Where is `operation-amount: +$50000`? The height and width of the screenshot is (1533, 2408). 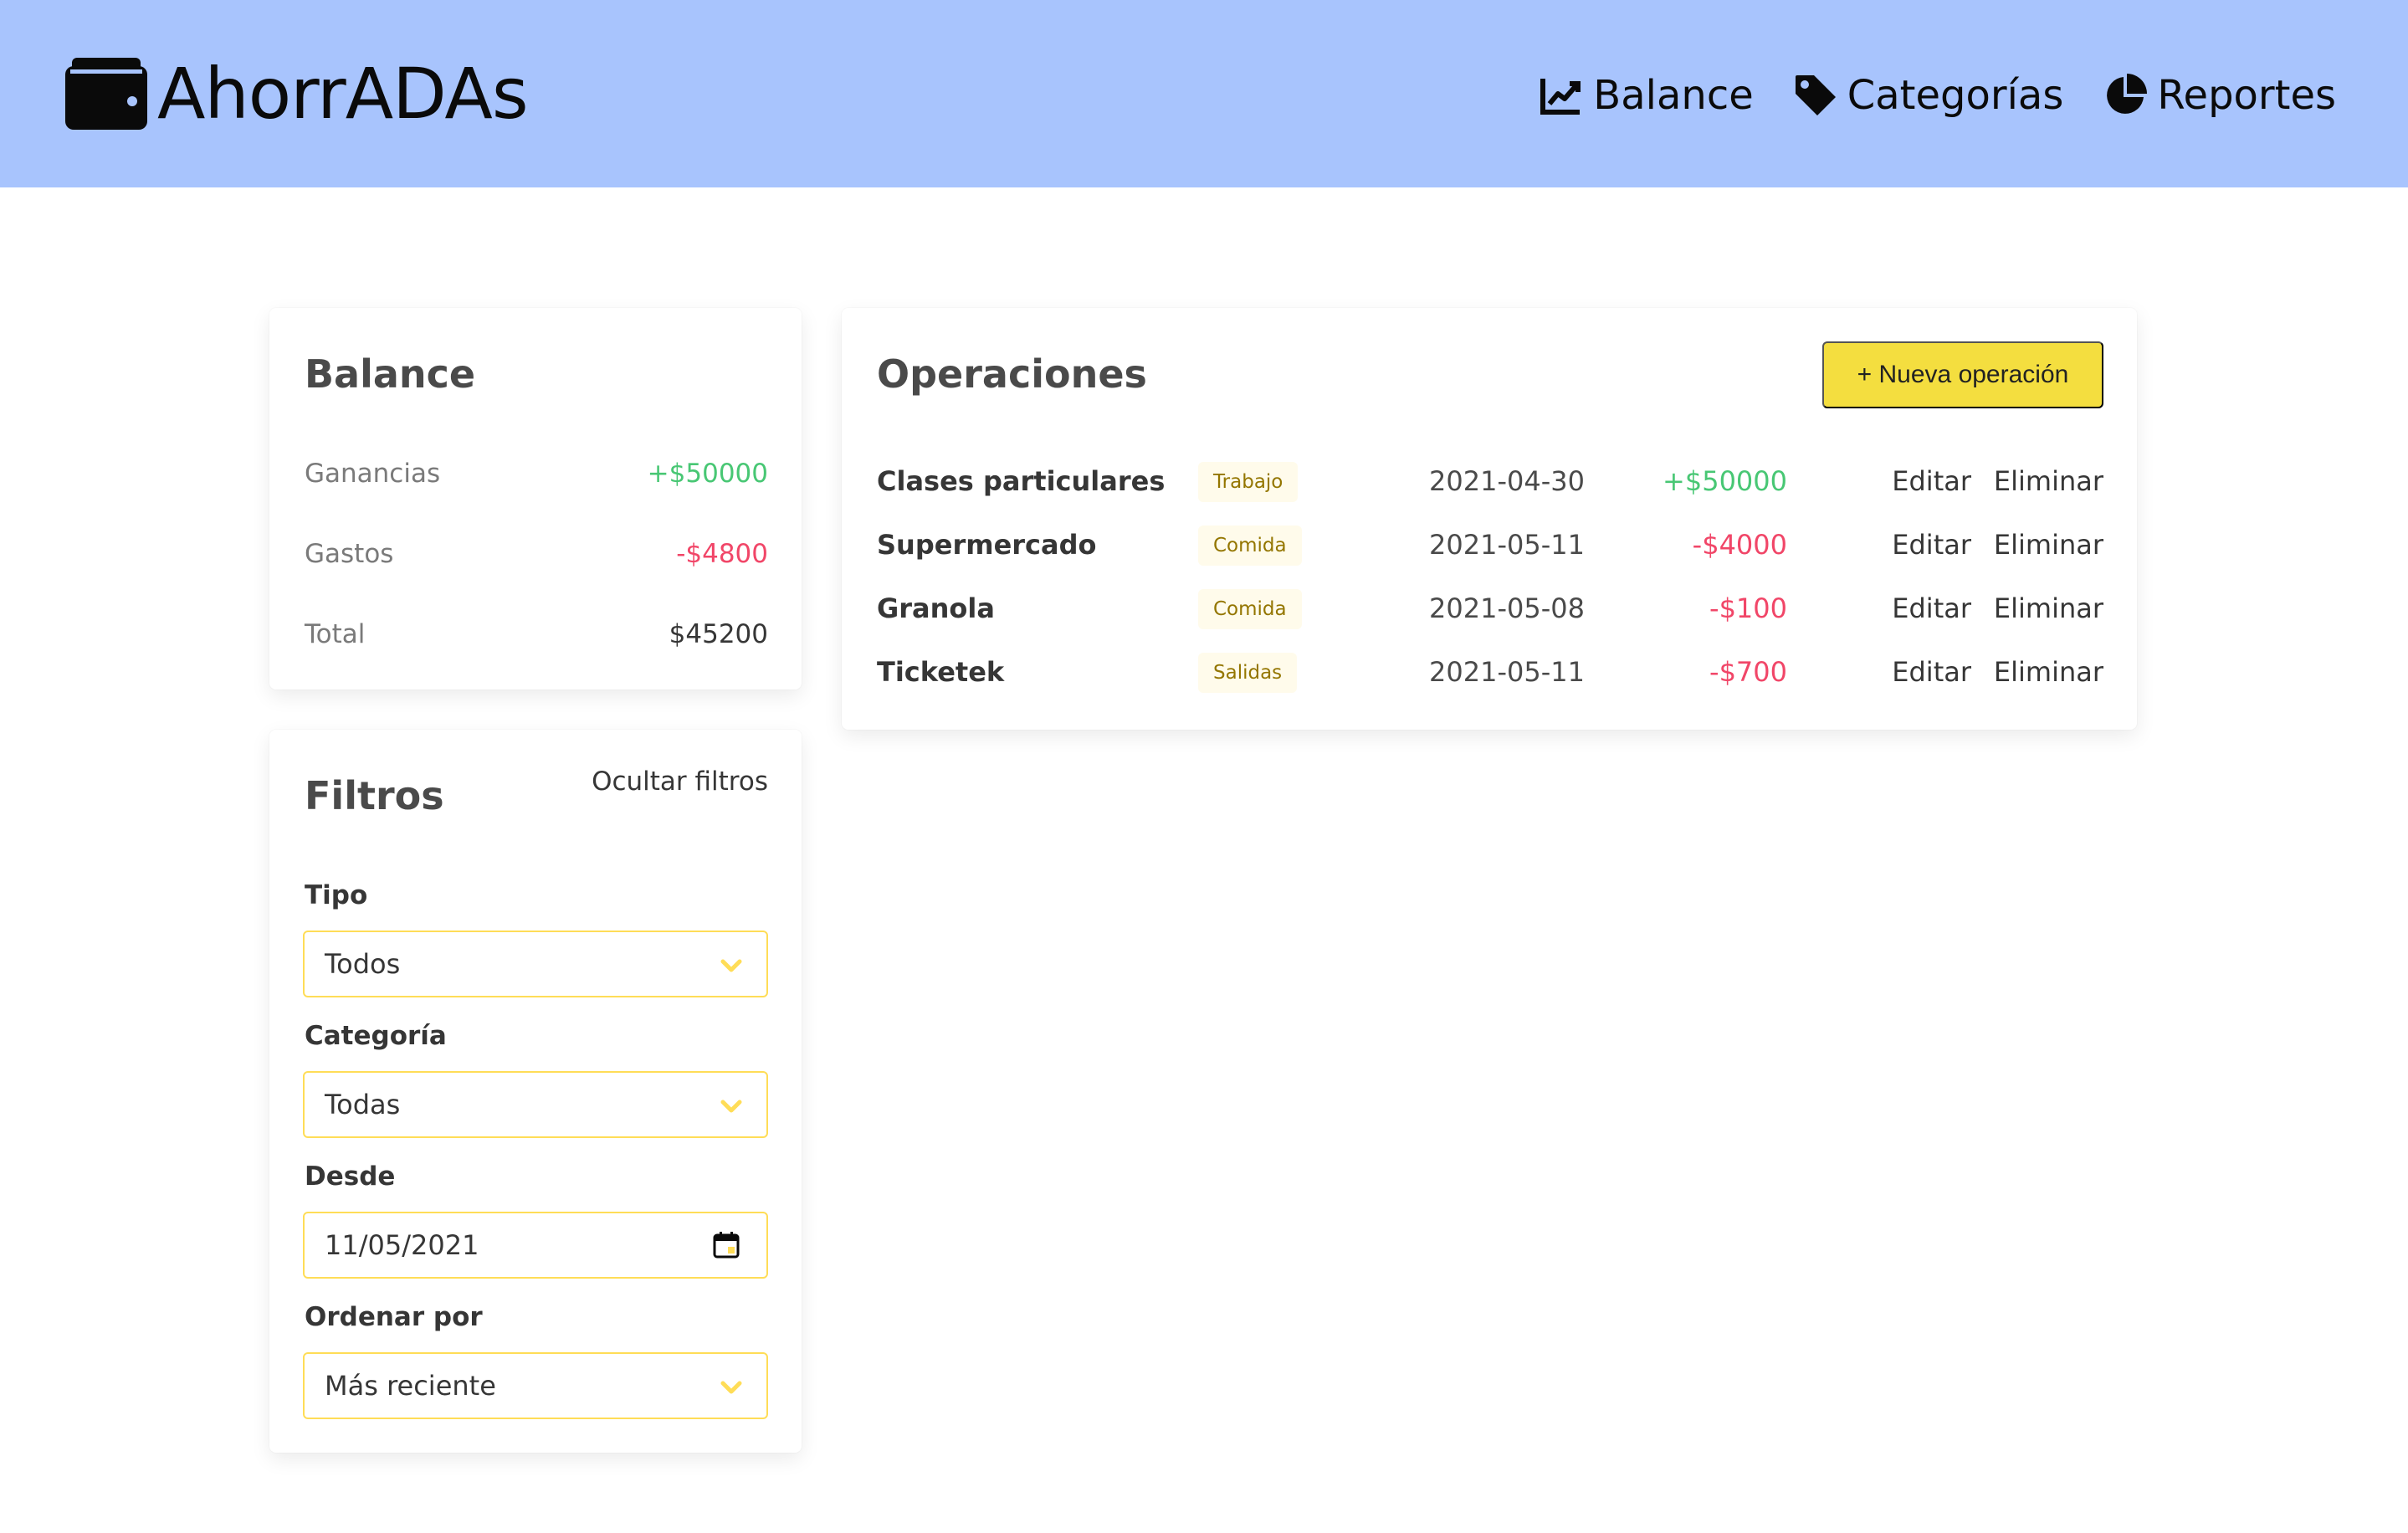
operation-amount: +$50000 is located at coordinates (1725, 481).